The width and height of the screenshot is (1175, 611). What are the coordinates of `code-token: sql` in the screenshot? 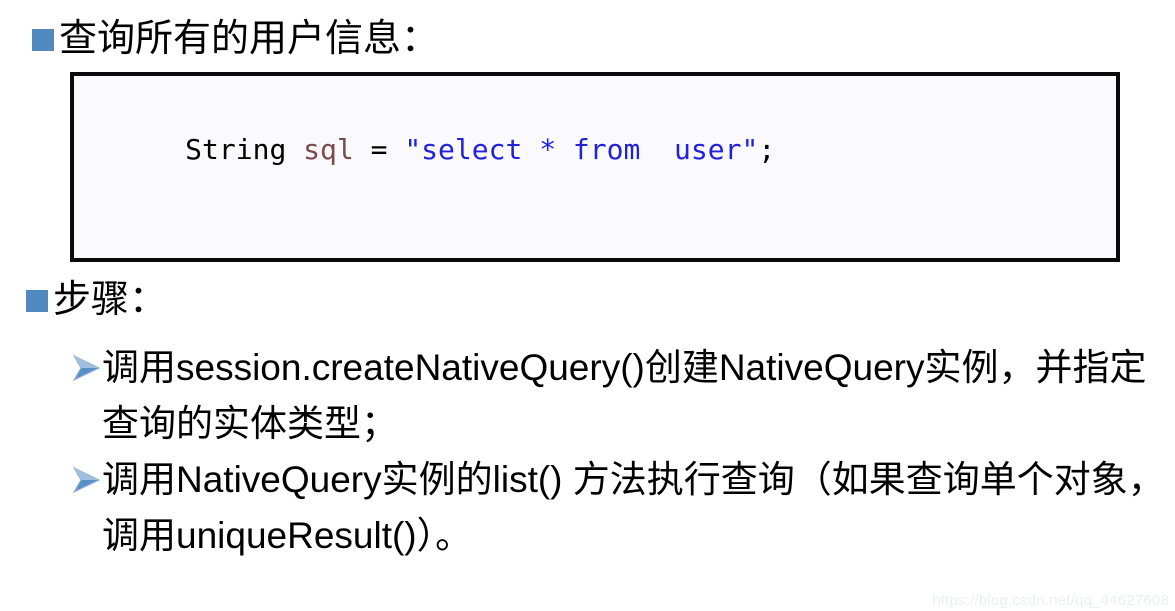 It's located at (337, 149).